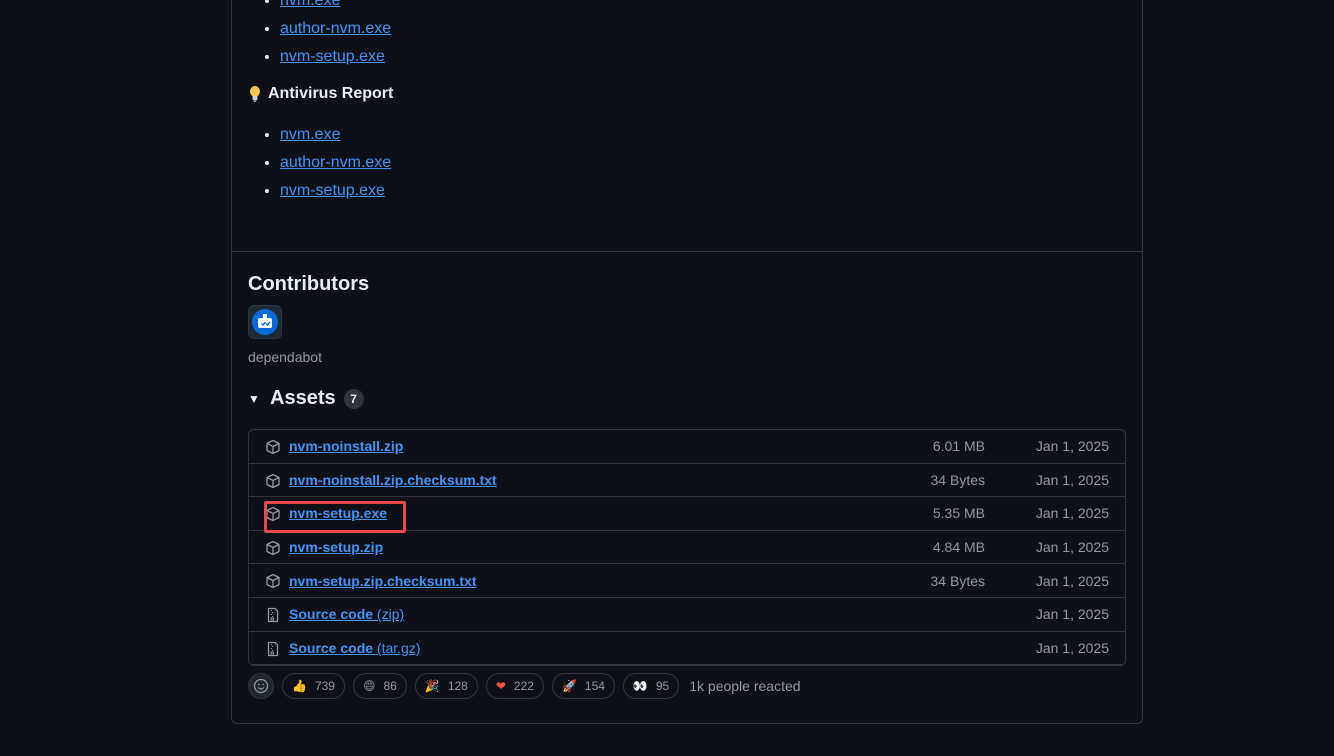 This screenshot has height=756, width=1334. What do you see at coordinates (687, 649) in the screenshot?
I see `table-row: Source code (tar.gz) Jan 1, 2025` at bounding box center [687, 649].